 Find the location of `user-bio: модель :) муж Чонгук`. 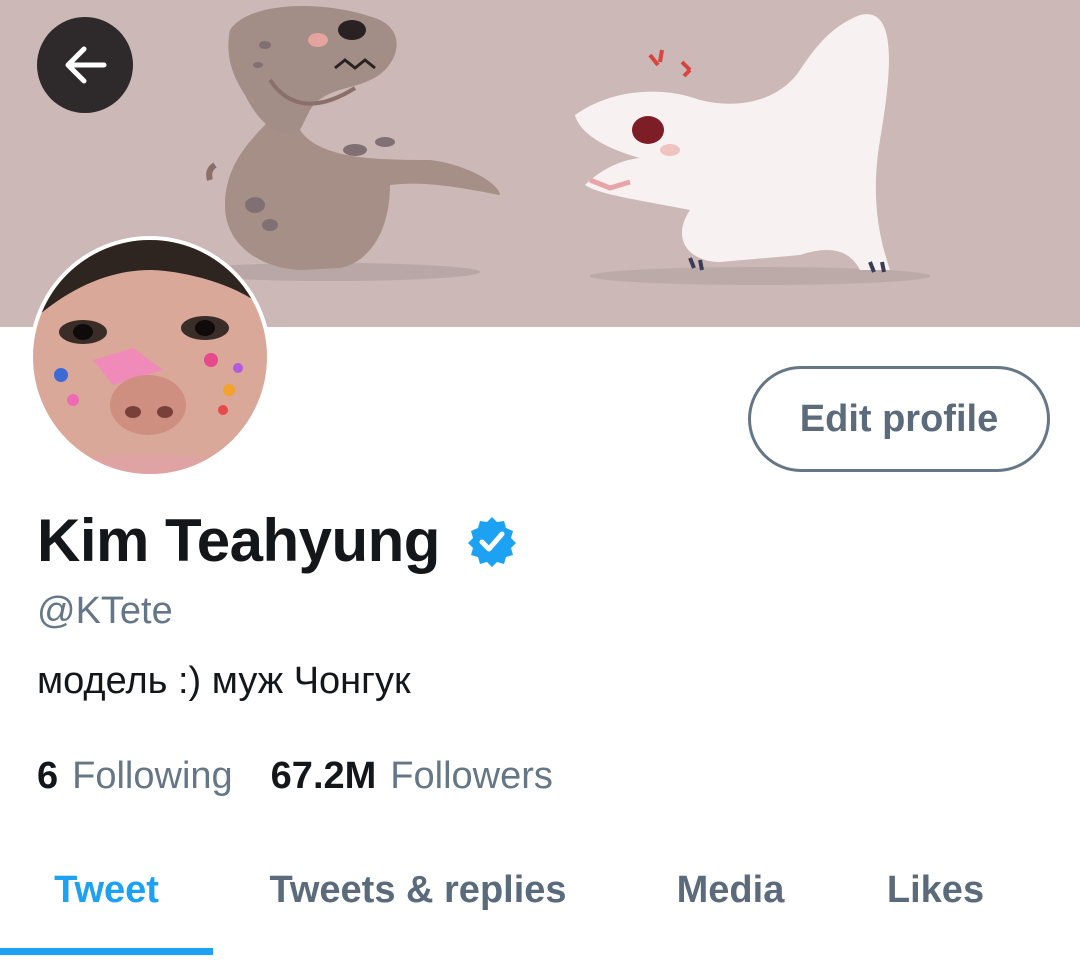

user-bio: модель :) муж Чонгук is located at coordinates (224, 681).